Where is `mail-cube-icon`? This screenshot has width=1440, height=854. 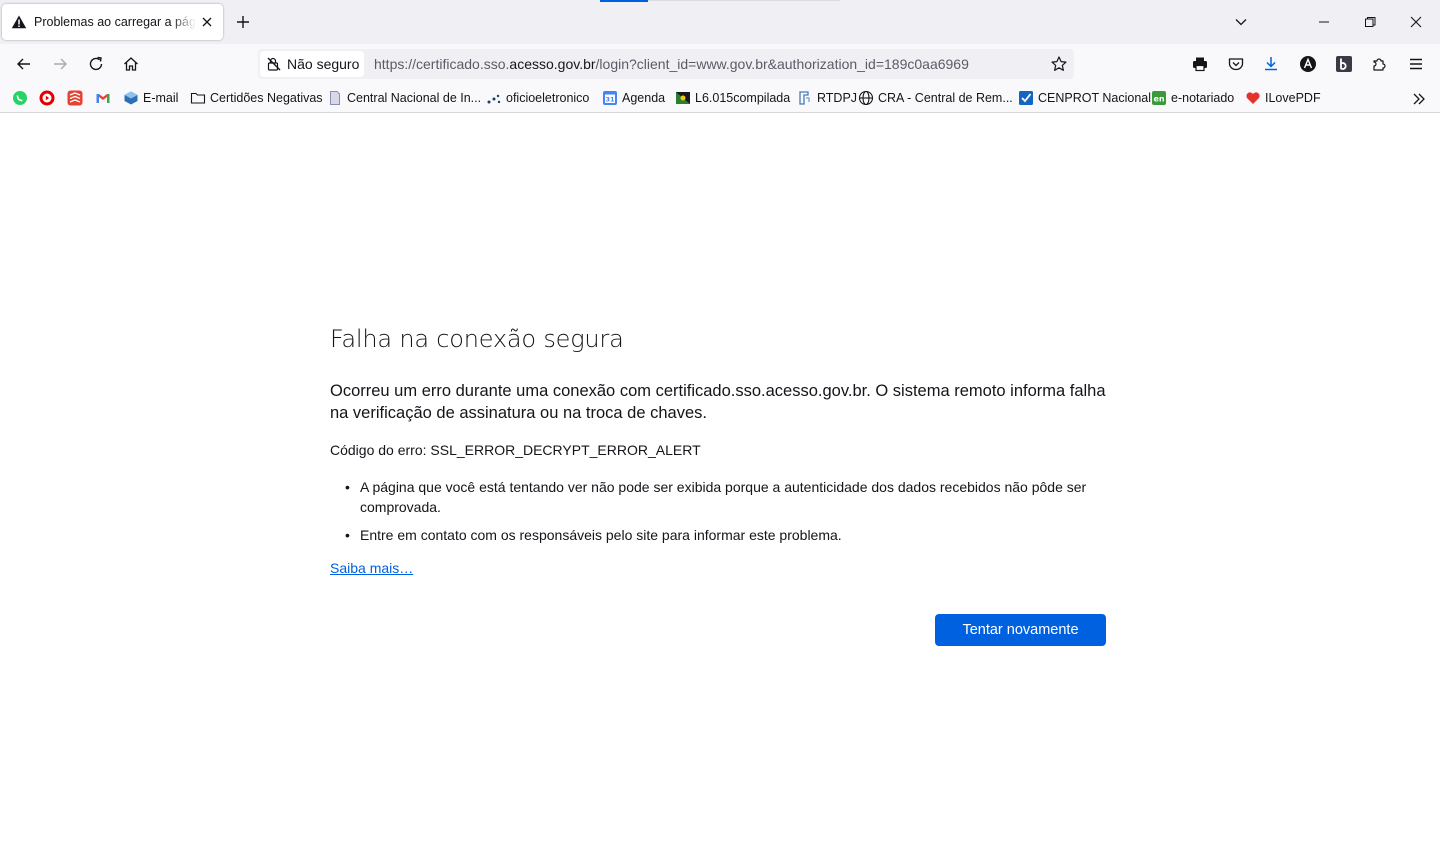 mail-cube-icon is located at coordinates (131, 98).